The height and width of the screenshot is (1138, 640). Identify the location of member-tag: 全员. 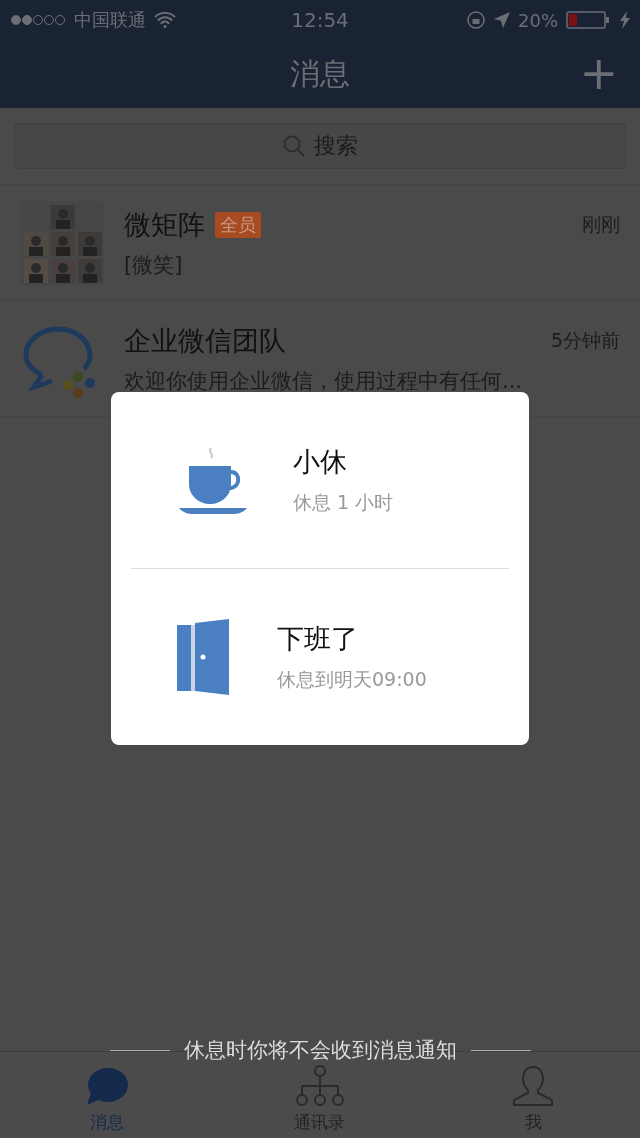
(238, 224).